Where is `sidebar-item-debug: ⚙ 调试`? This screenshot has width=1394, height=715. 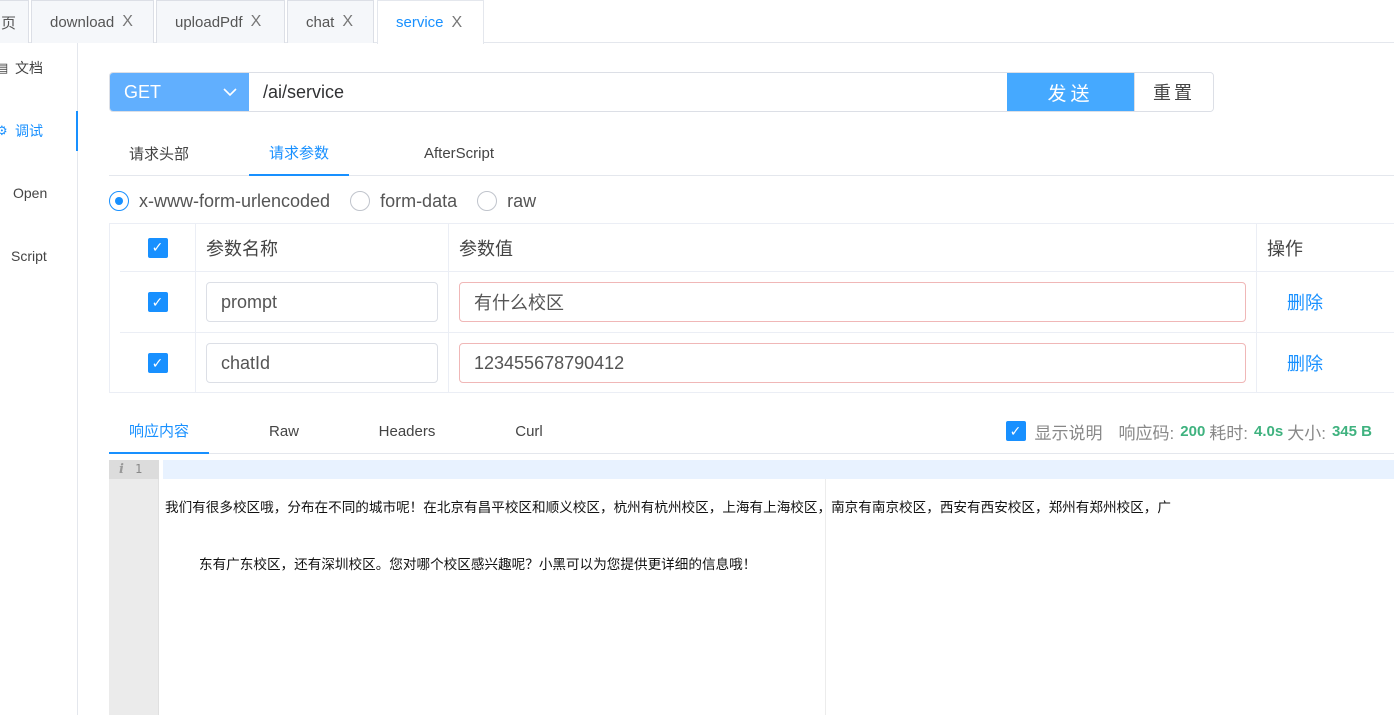
sidebar-item-debug: ⚙ 调试 is located at coordinates (39, 131).